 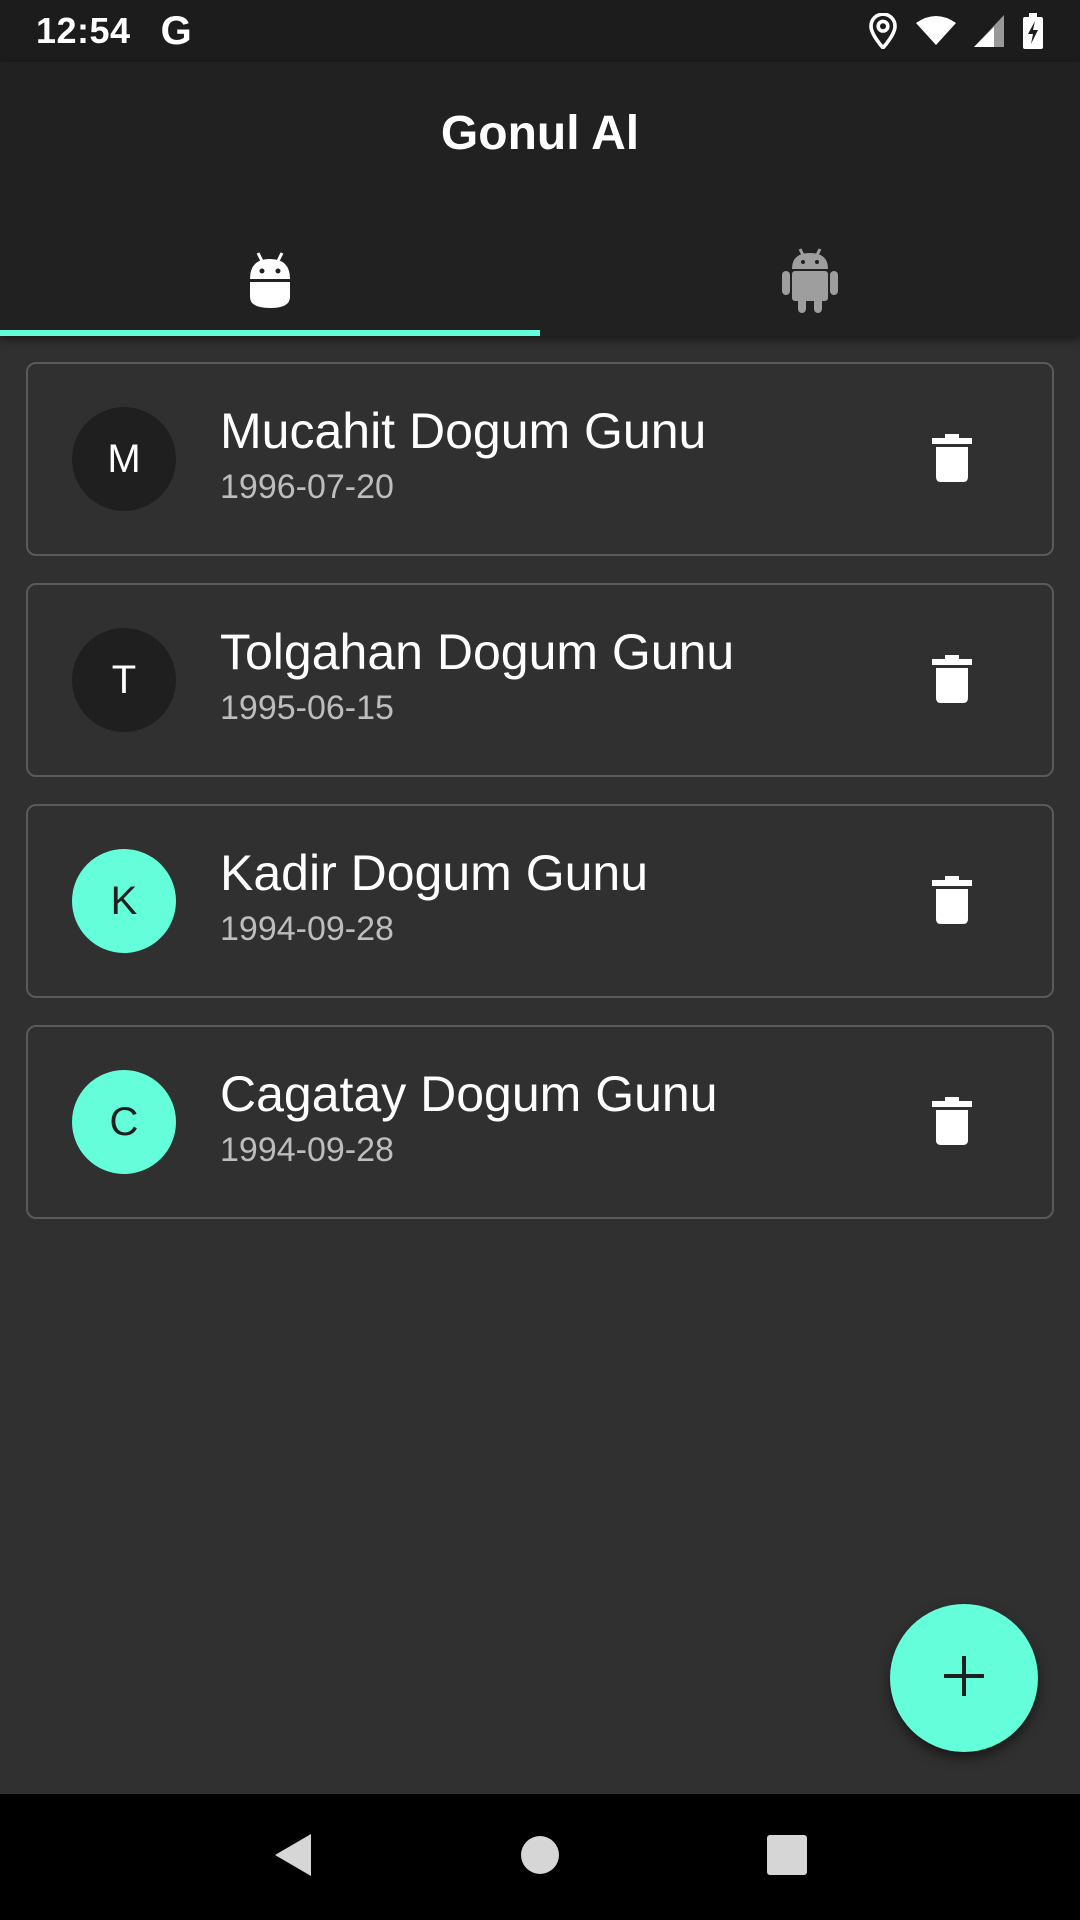 I want to click on tab-second, so click(x=810, y=282).